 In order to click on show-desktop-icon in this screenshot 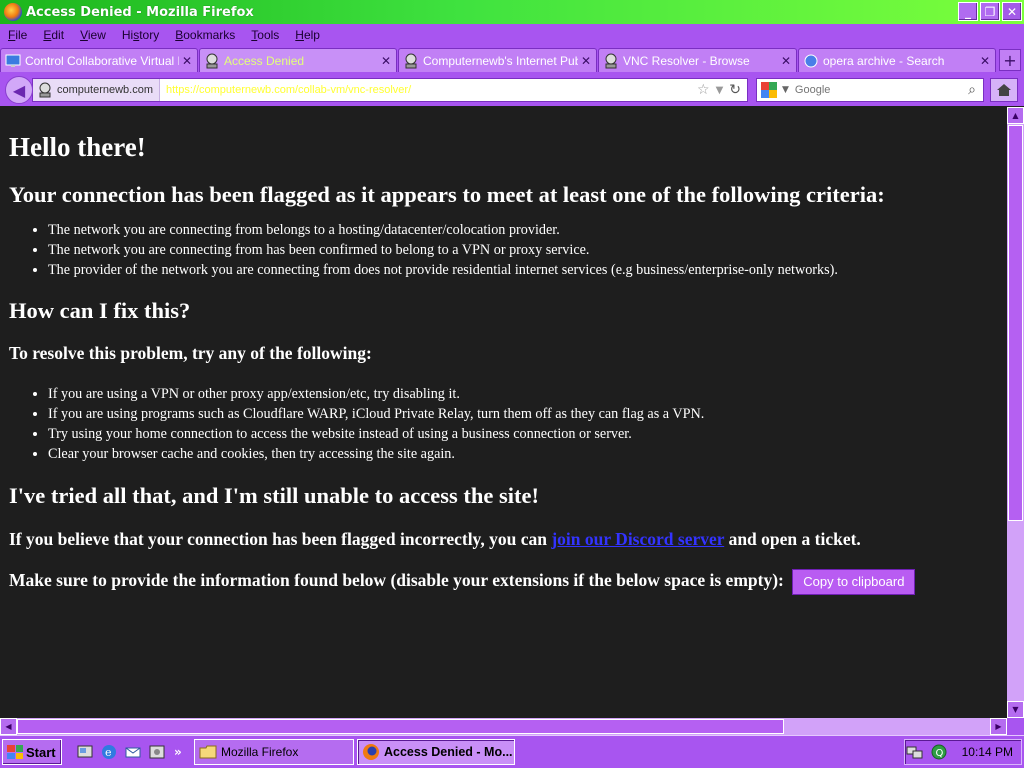, I will do `click(85, 752)`.